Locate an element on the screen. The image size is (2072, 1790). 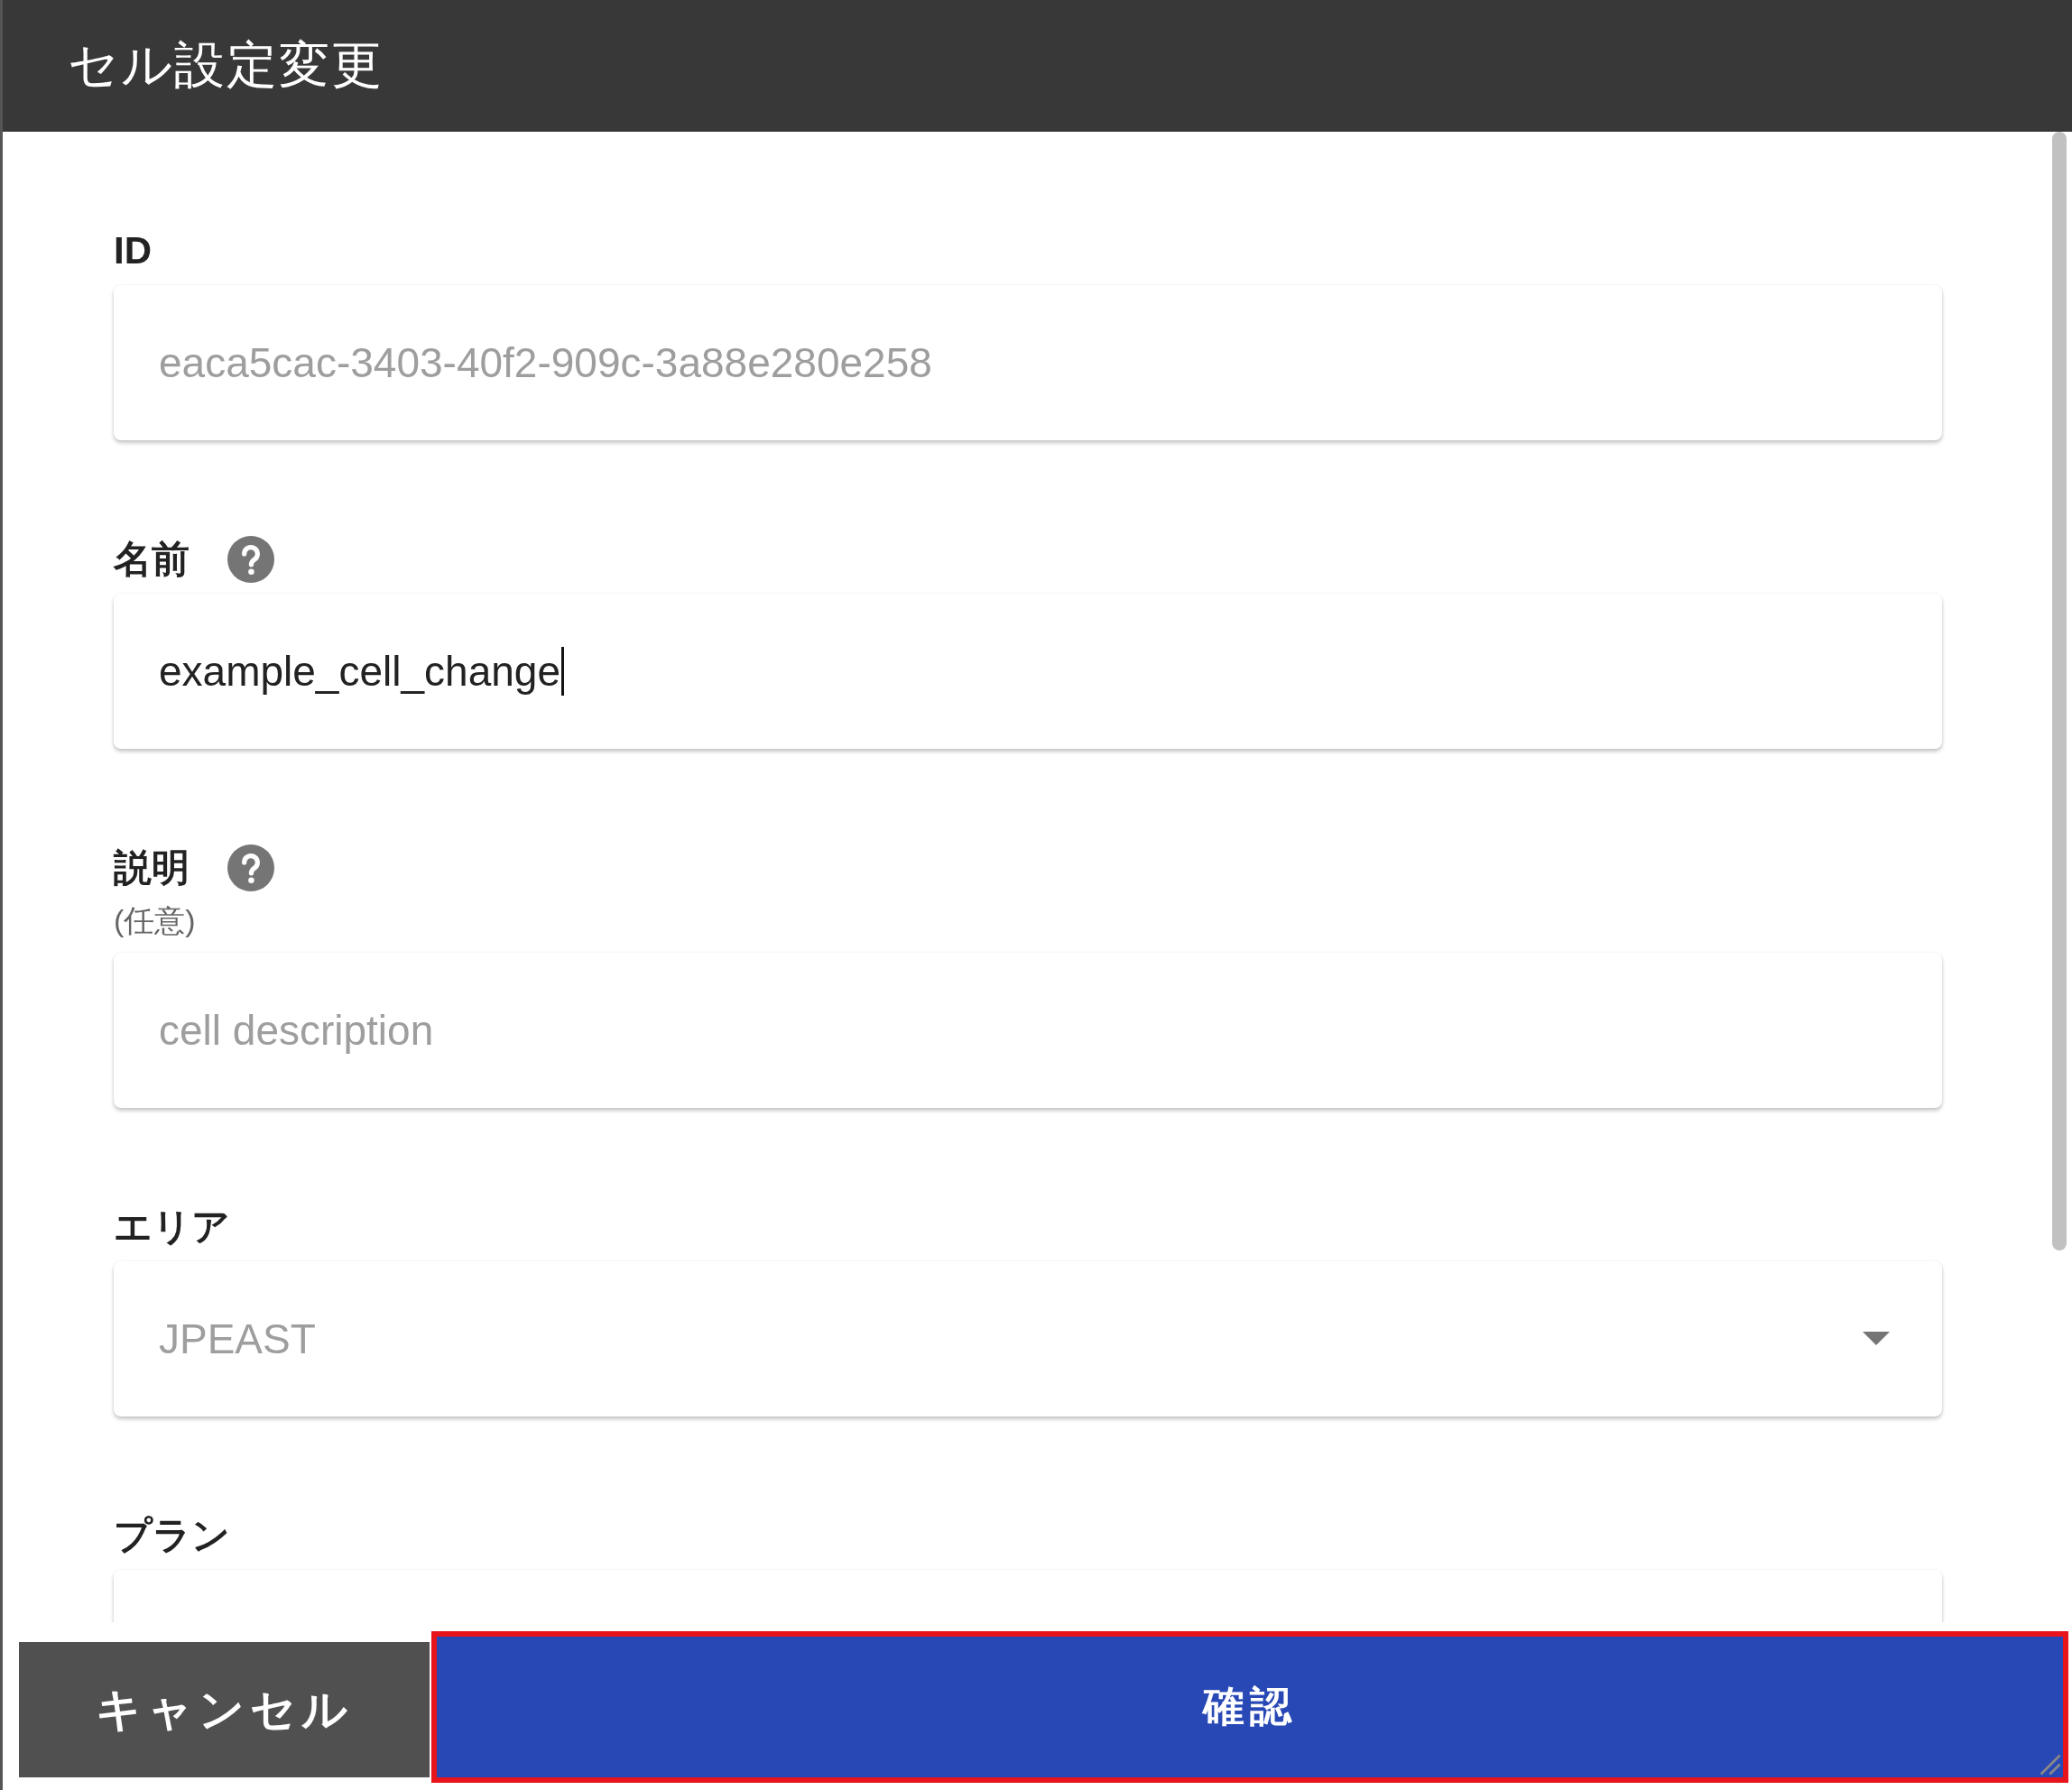
field-label: プラン is located at coordinates (172, 1535).